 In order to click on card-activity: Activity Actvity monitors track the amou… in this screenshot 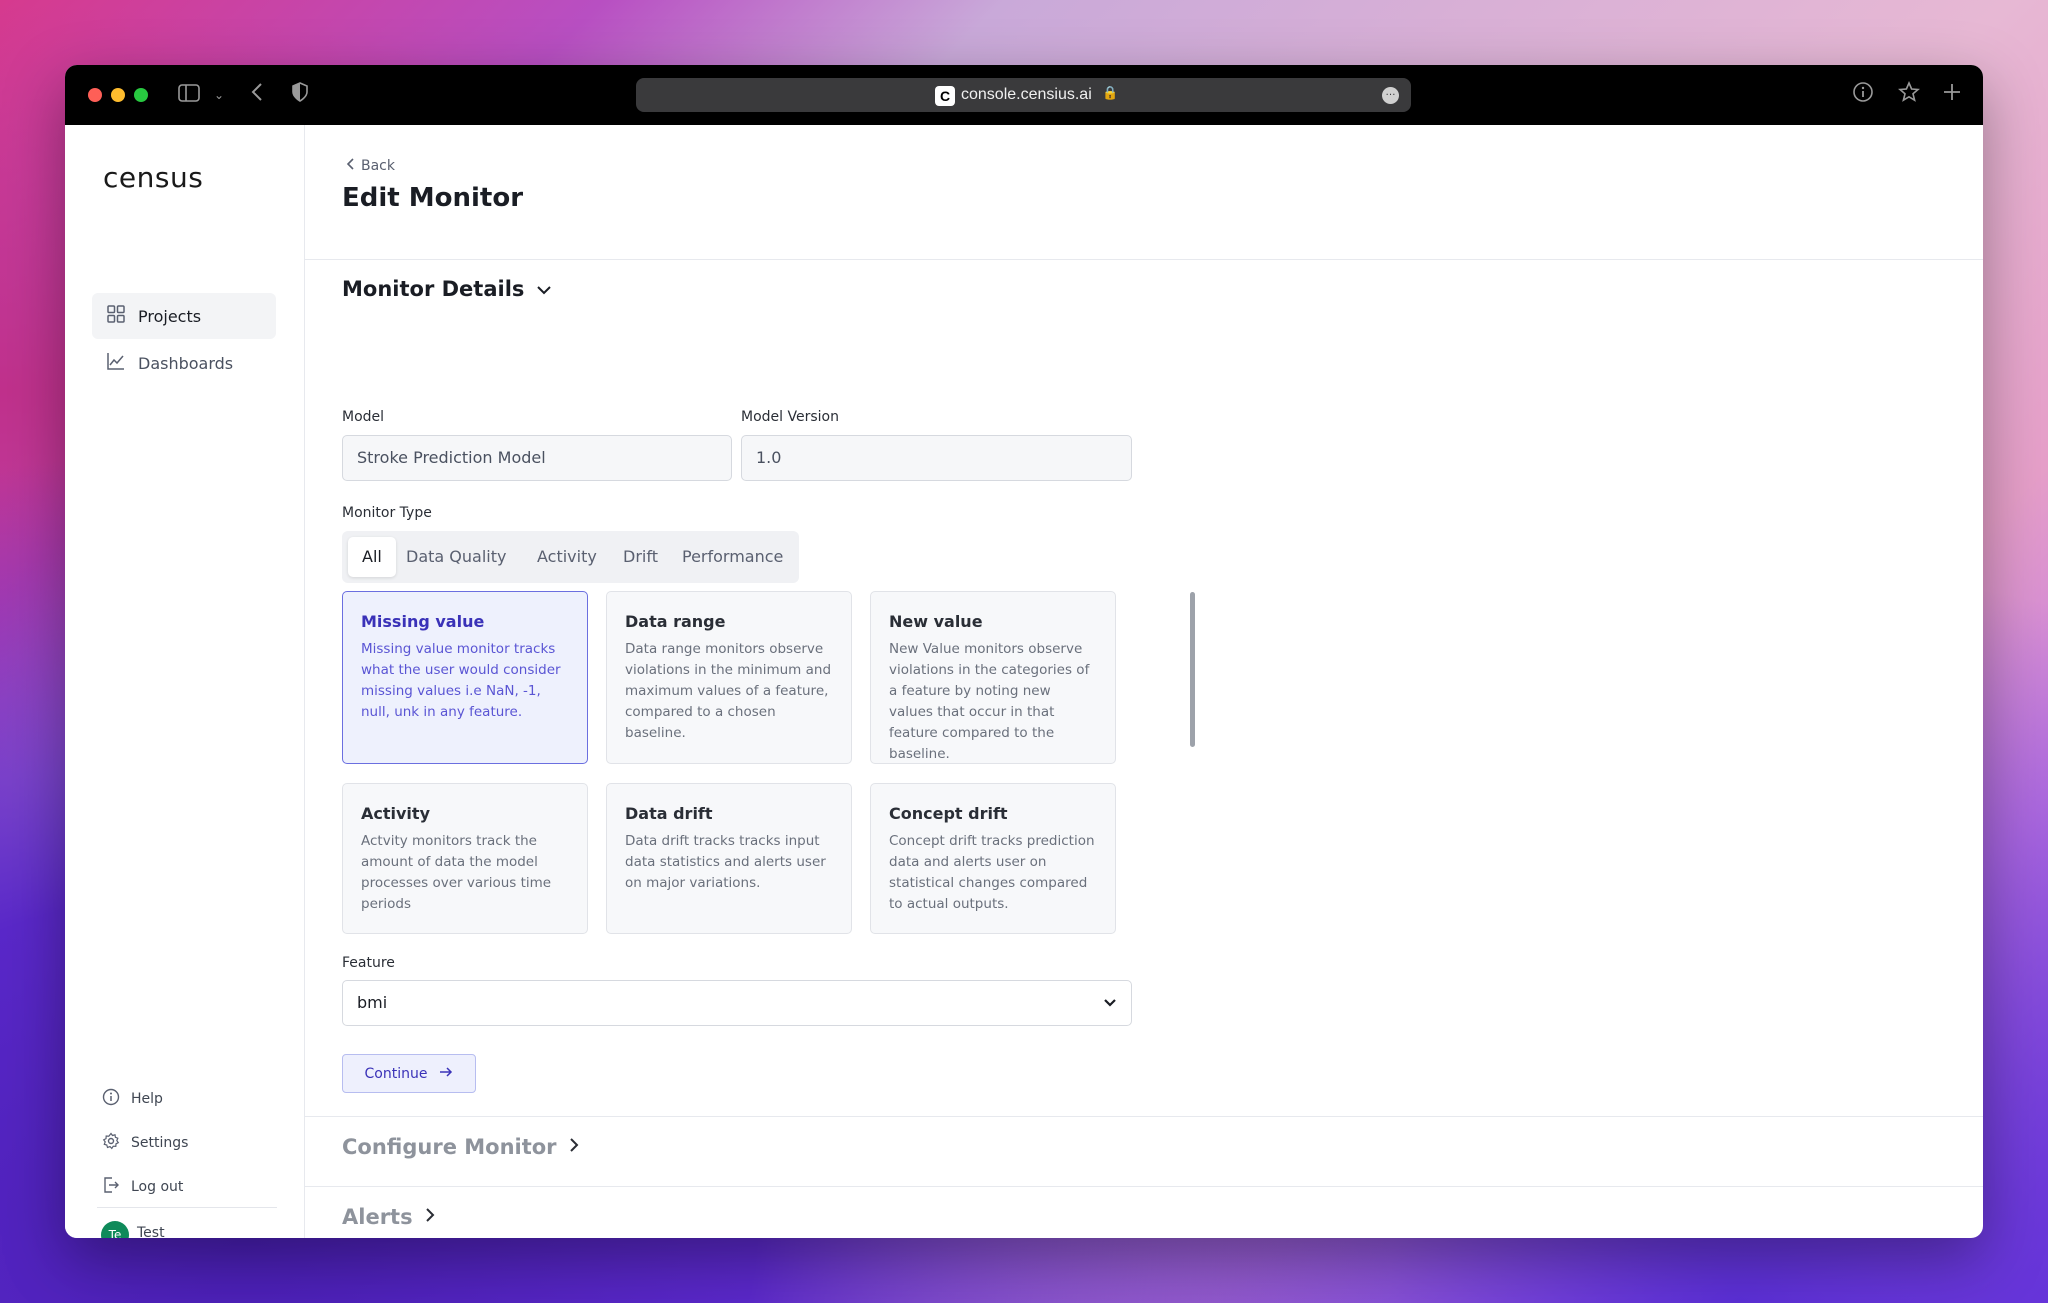, I will do `click(465, 858)`.